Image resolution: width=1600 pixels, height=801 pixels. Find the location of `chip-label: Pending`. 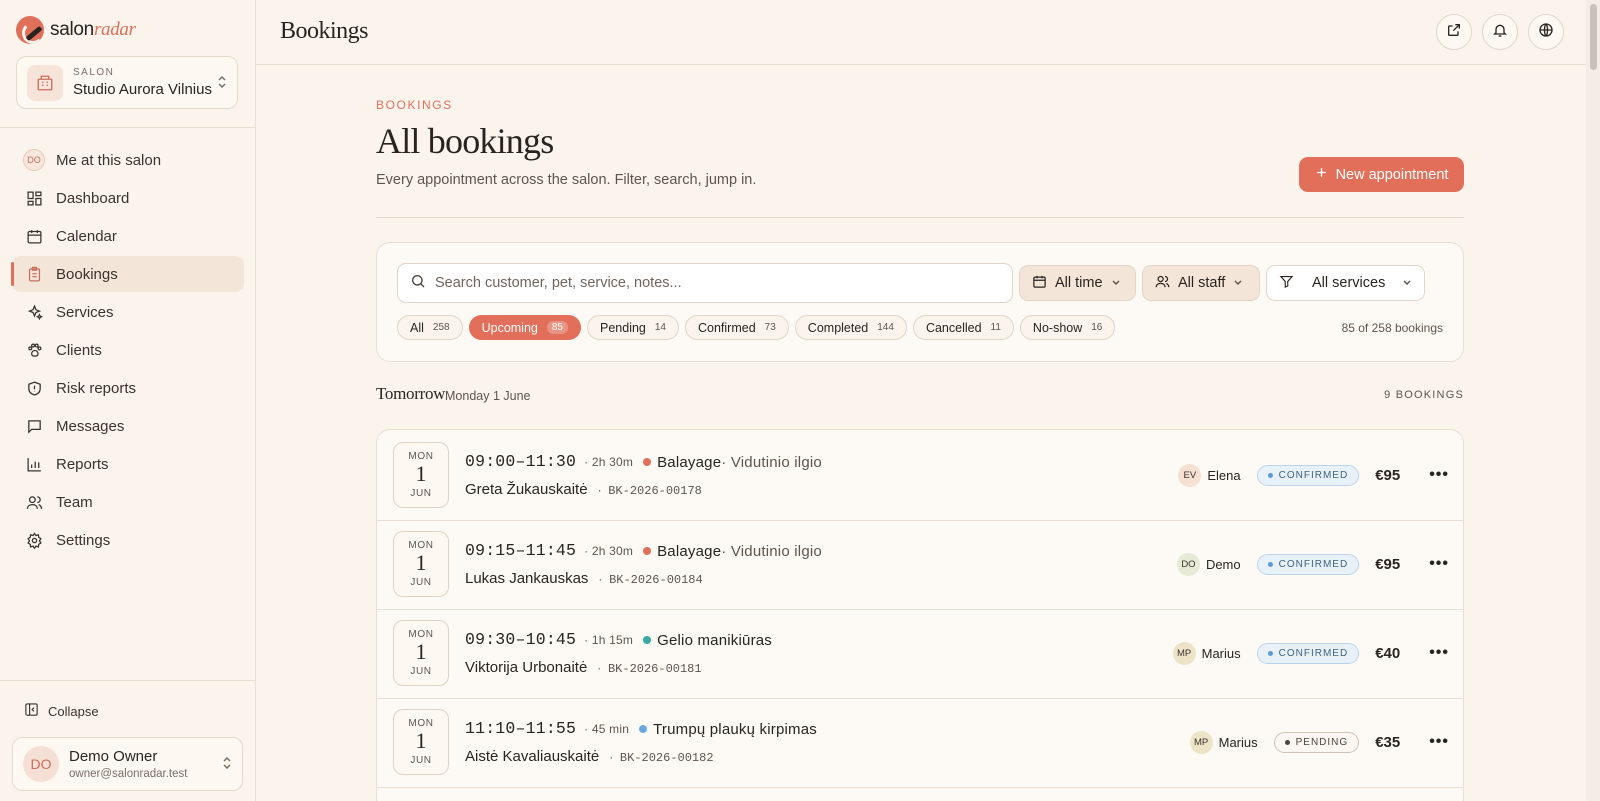

chip-label: Pending is located at coordinates (623, 327).